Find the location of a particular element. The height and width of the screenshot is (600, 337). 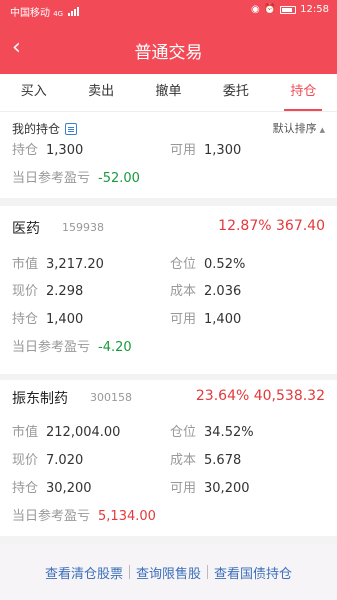

carrier-label: 中国移动 4G is located at coordinates (46, 11).